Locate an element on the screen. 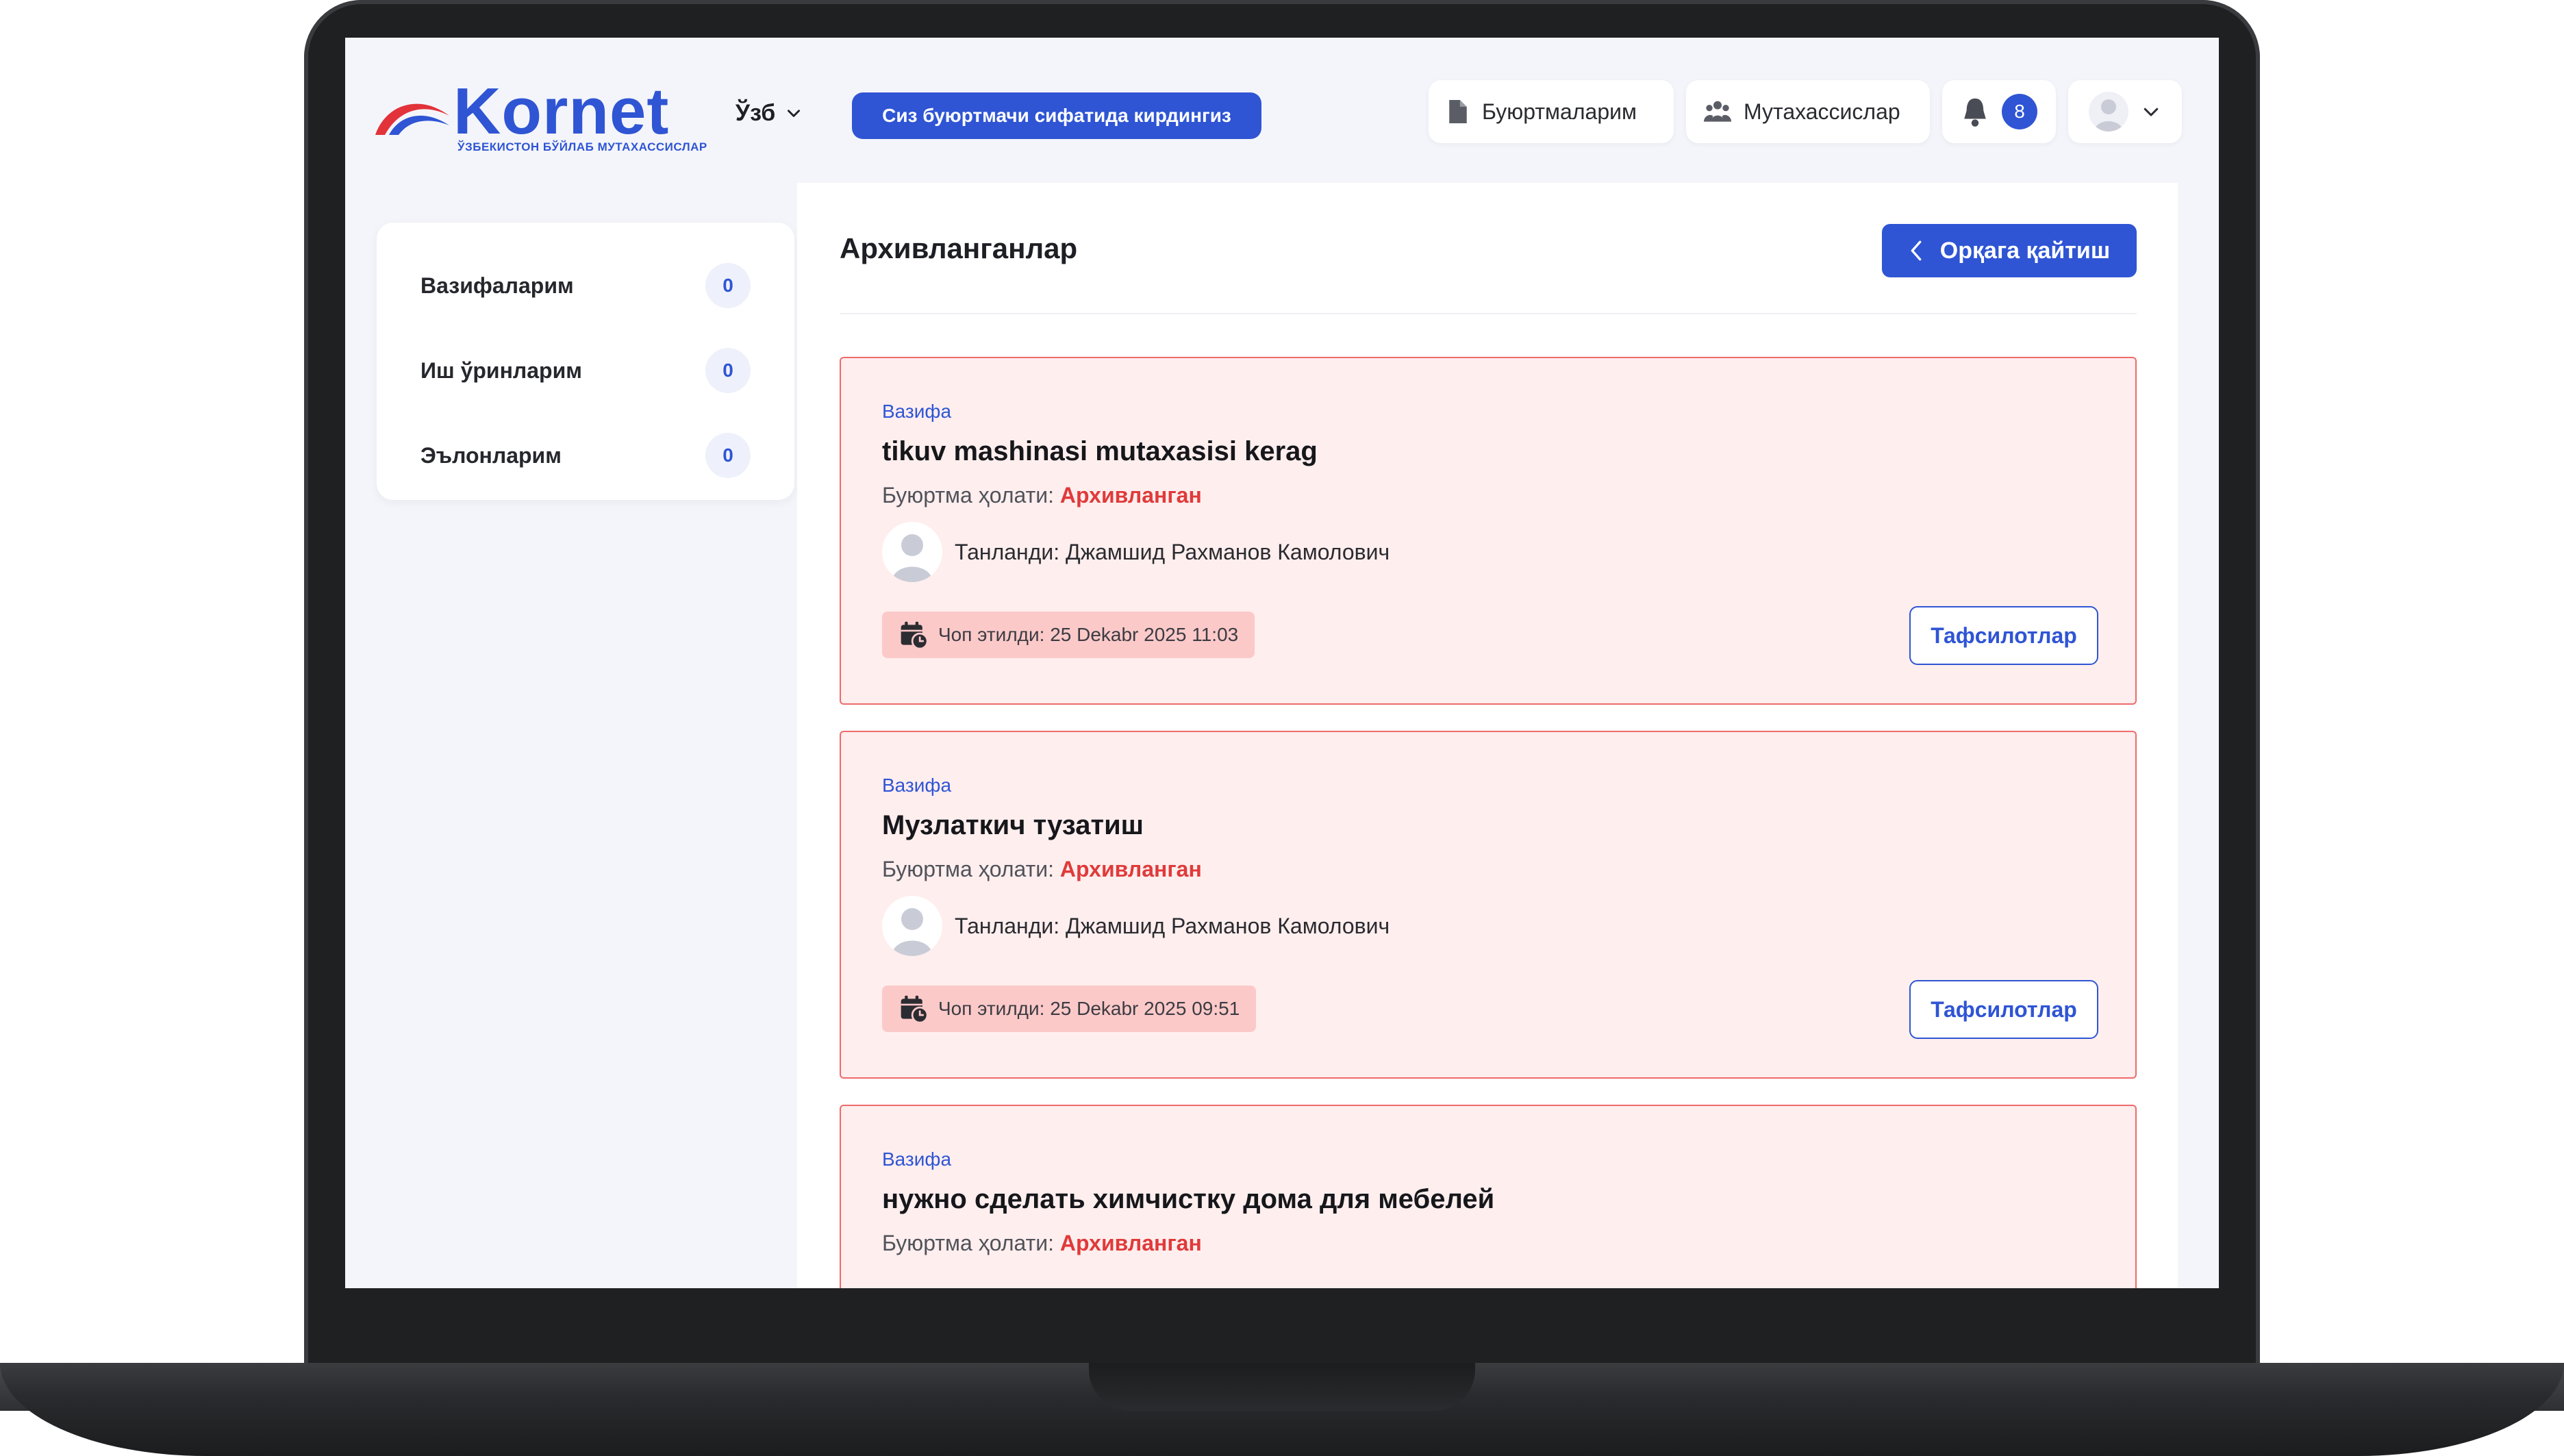 Image resolution: width=2564 pixels, height=1456 pixels. my-orders-label: Буюртмаларим is located at coordinates (1559, 111).